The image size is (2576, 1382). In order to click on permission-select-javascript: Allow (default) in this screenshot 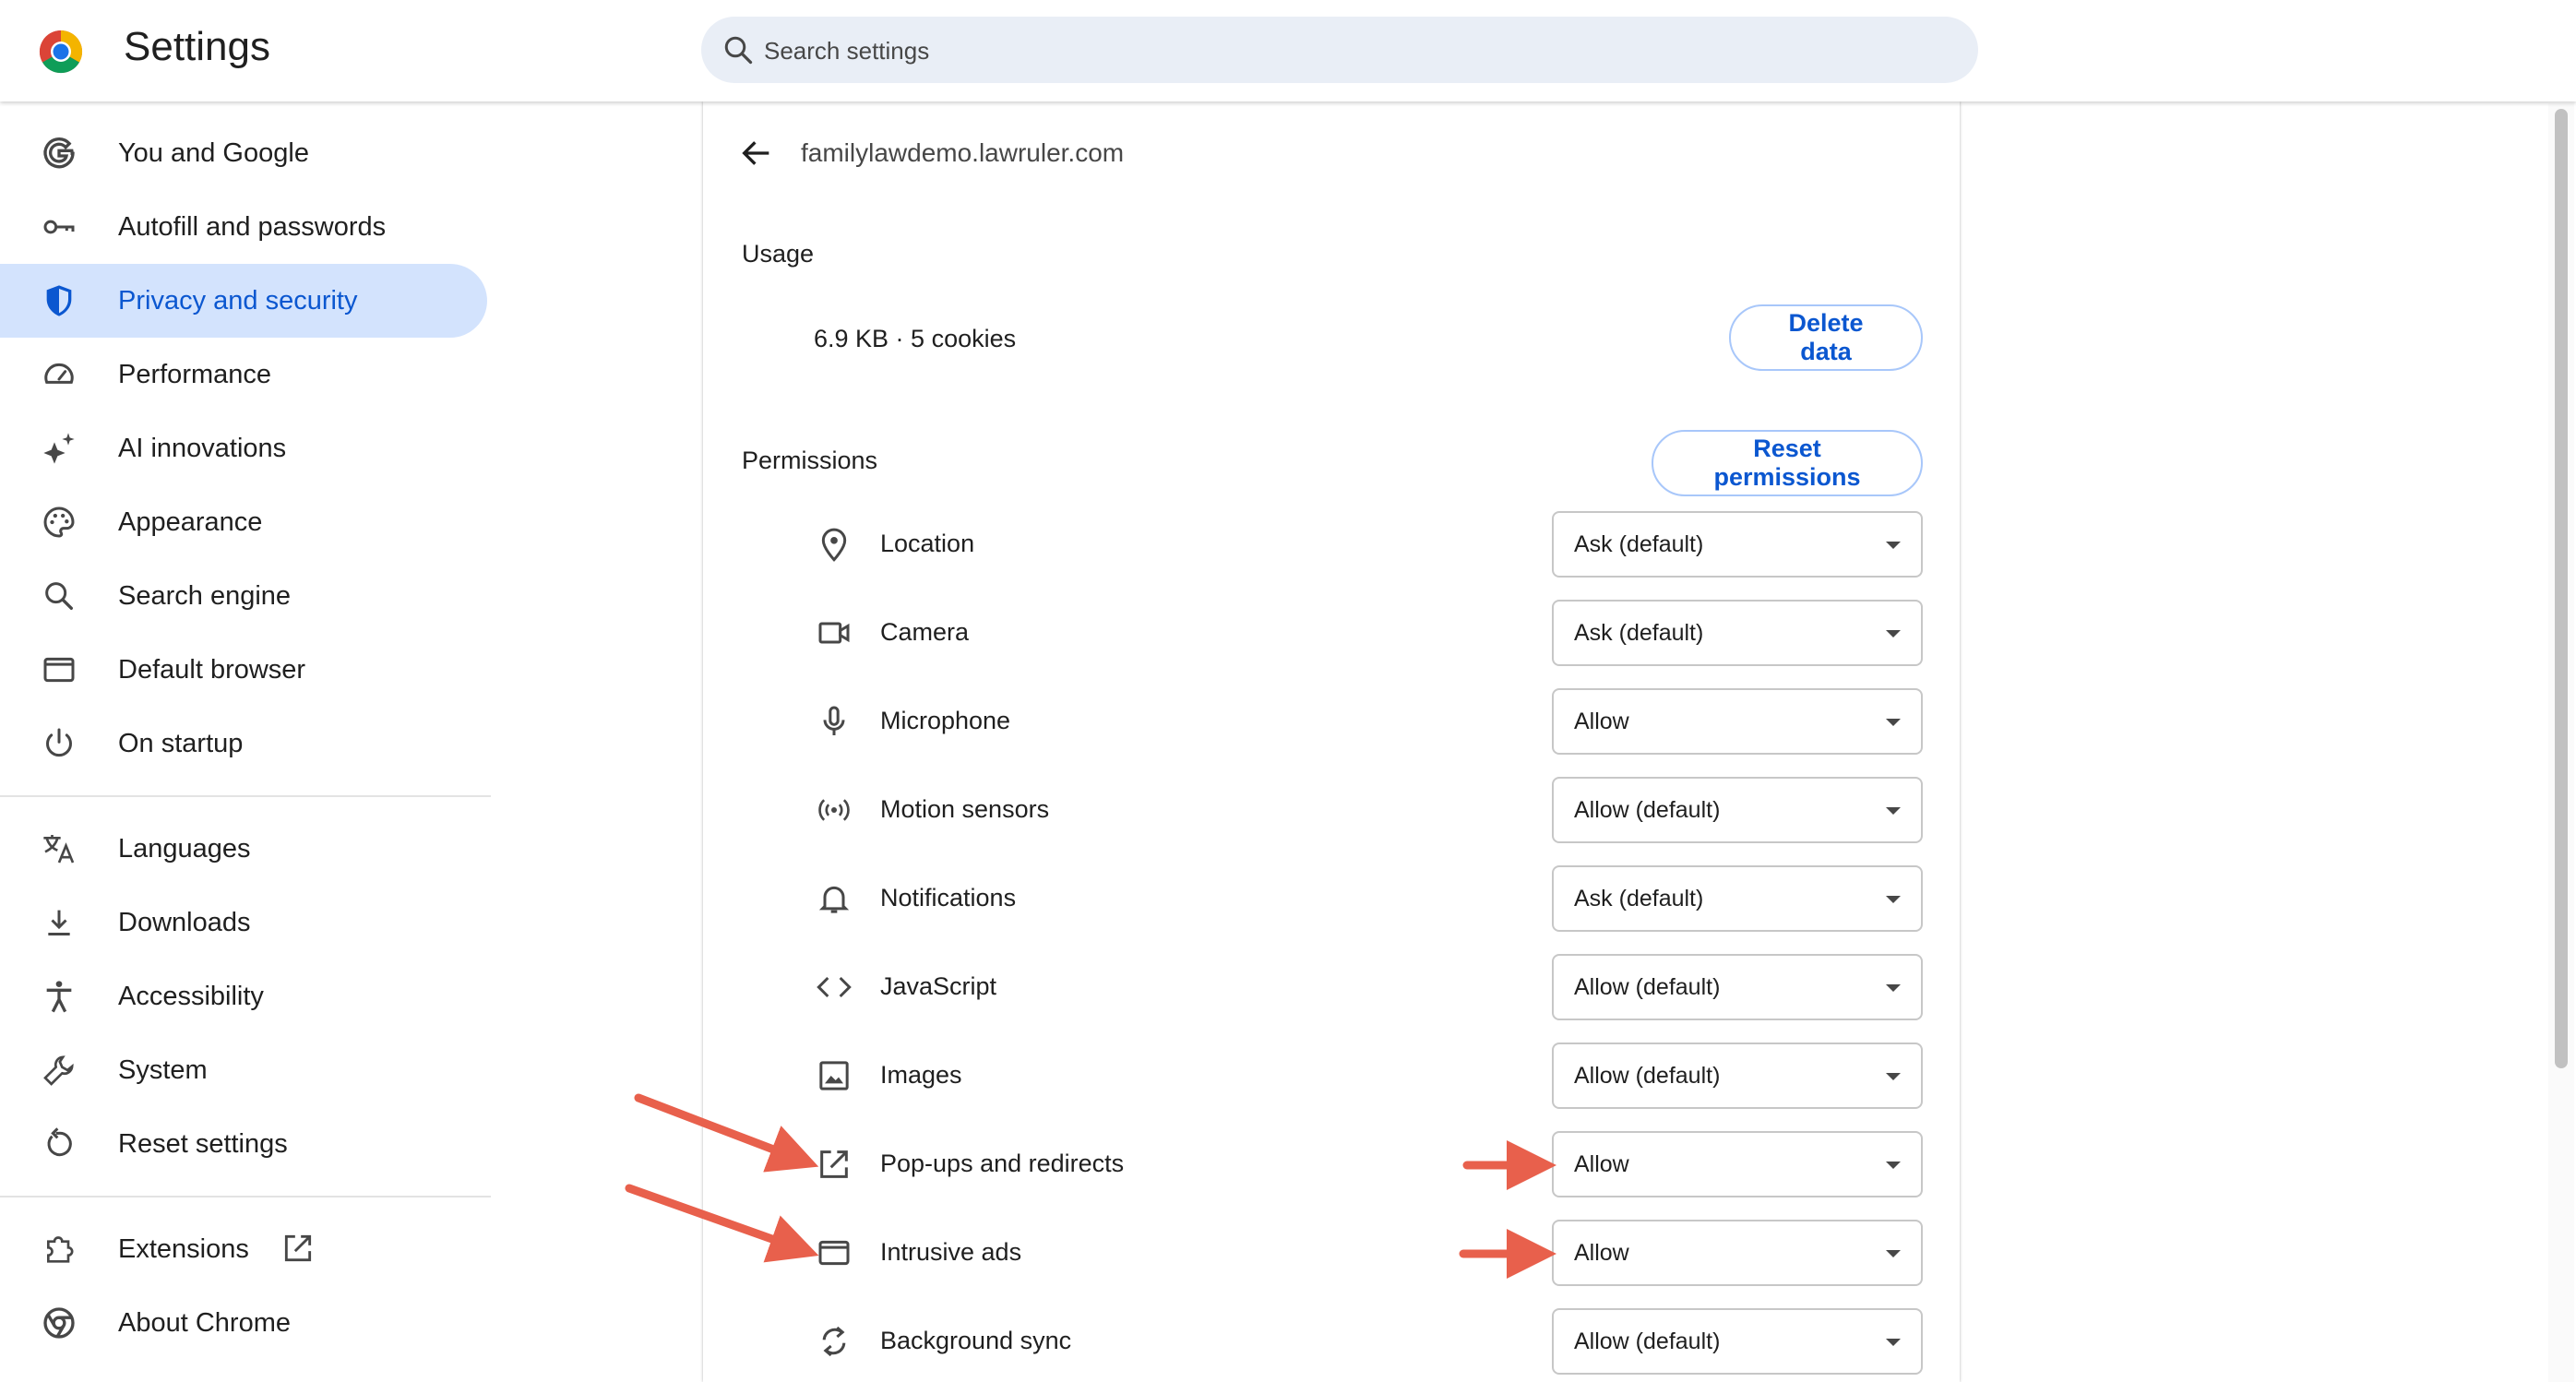, I will do `click(1738, 987)`.